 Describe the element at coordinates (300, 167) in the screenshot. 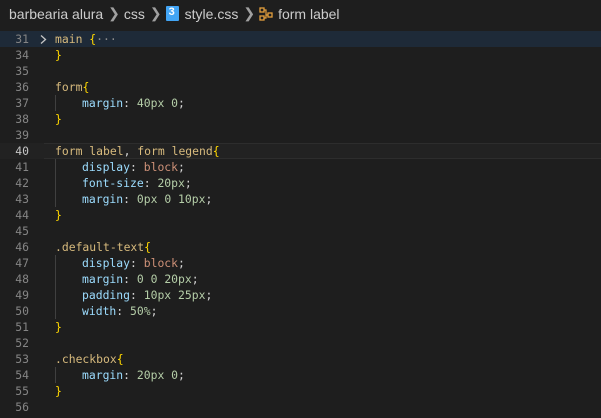

I see `code-line: 41 display: block;` at that location.